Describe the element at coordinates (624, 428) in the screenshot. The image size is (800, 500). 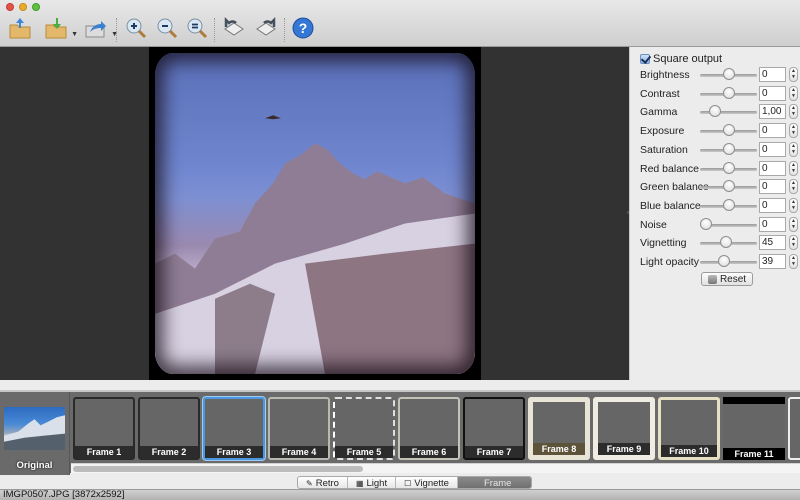
I see `frame-thumbnail-9: Frame 9` at that location.